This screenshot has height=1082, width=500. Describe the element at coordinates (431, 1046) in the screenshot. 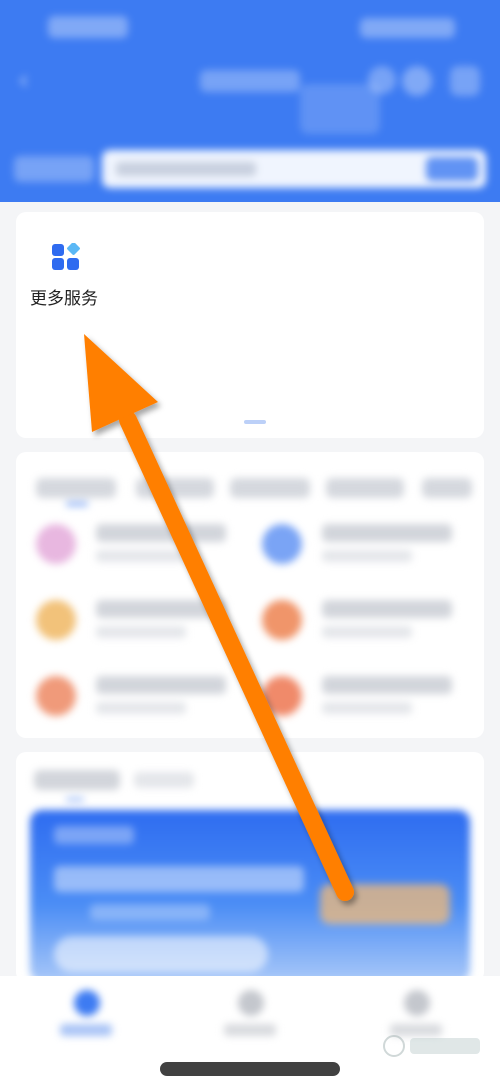

I see `baidu-watermark-logo` at that location.